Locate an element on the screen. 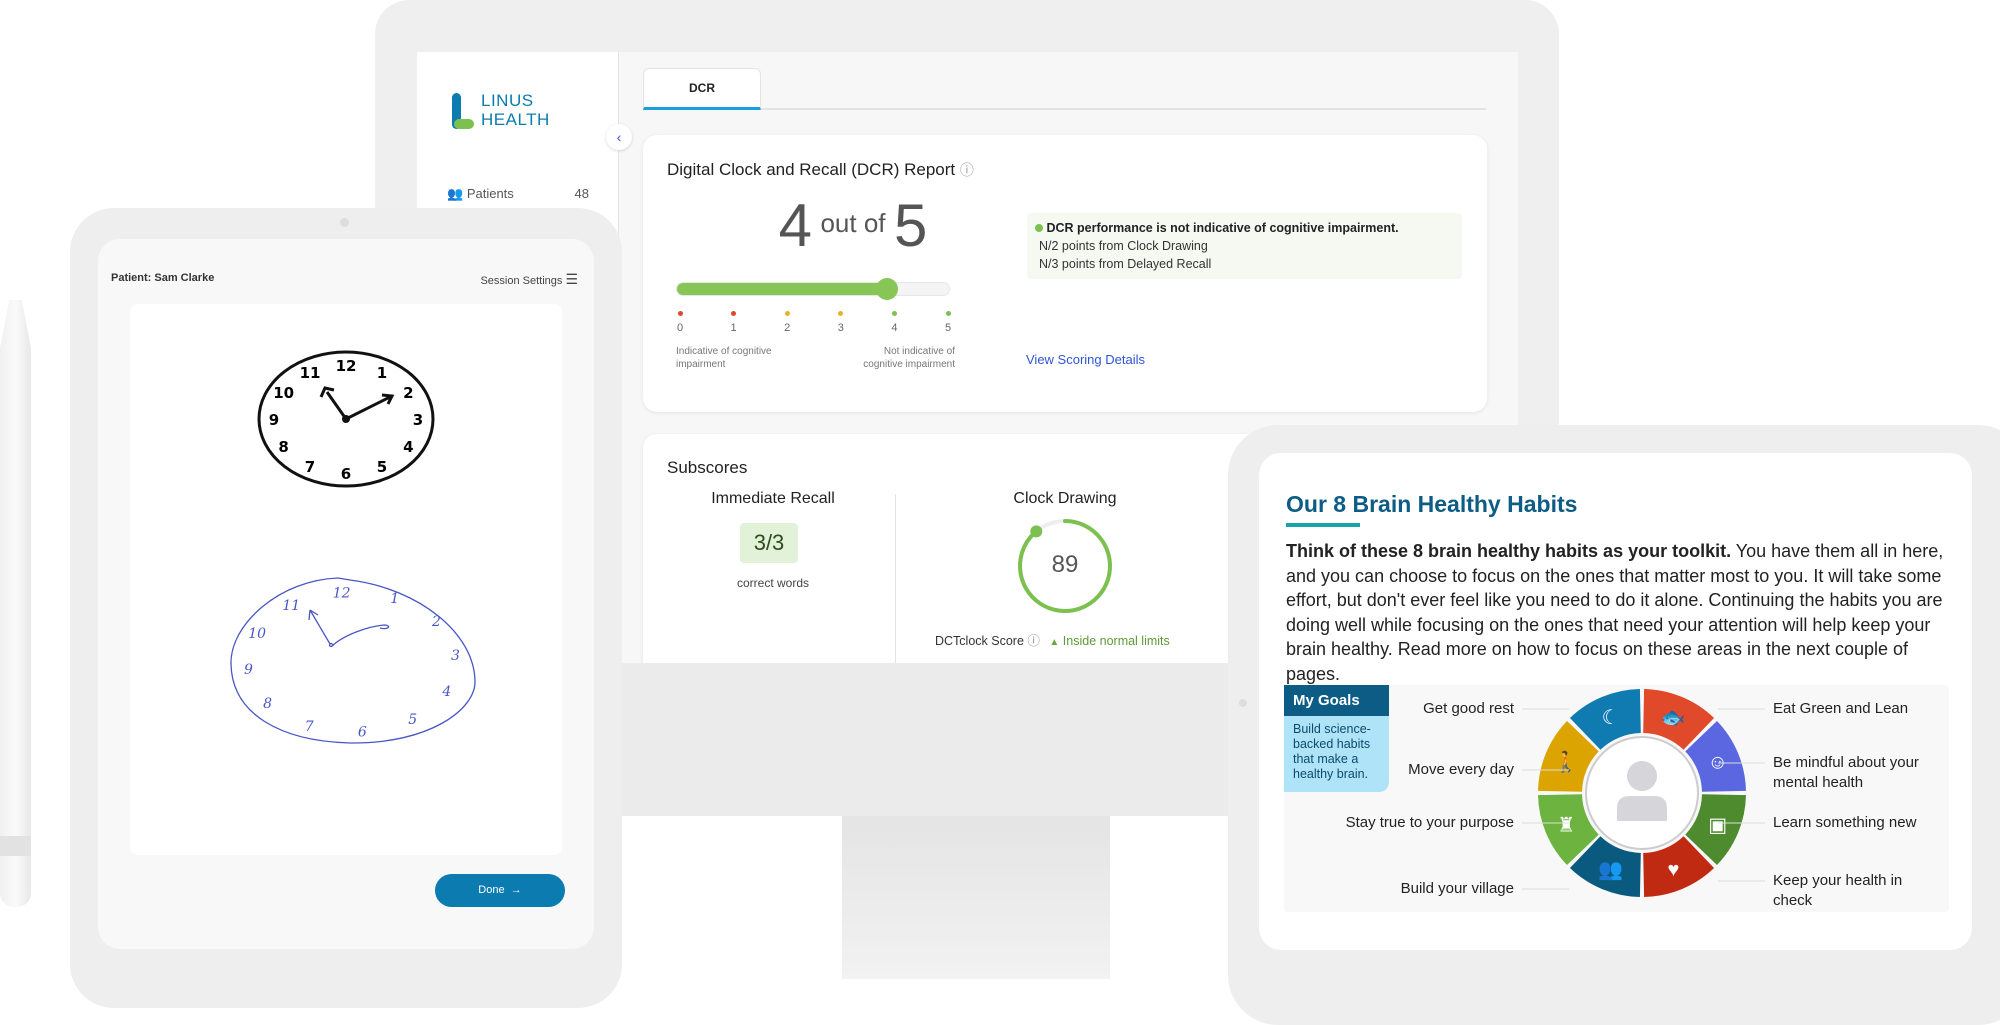  score-slider is located at coordinates (813, 289).